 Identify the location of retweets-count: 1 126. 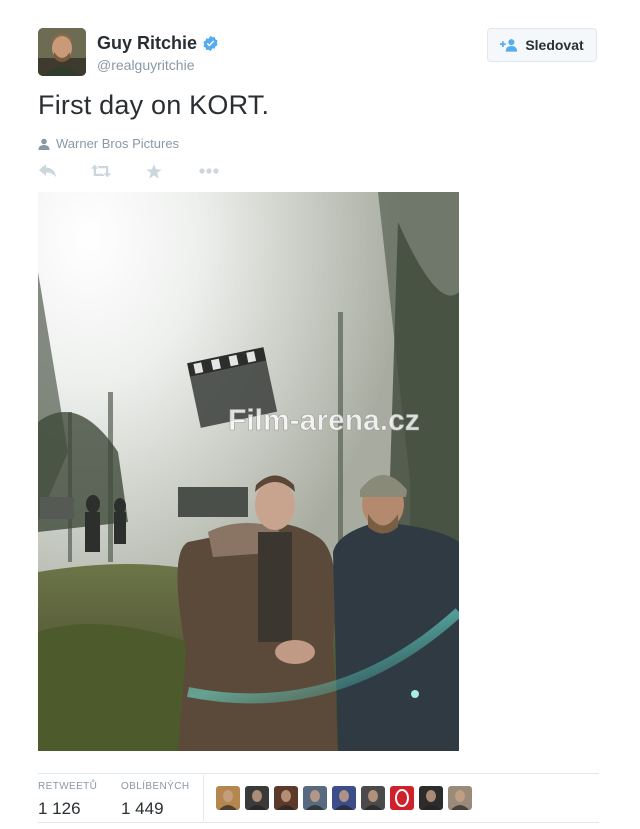
(59, 808).